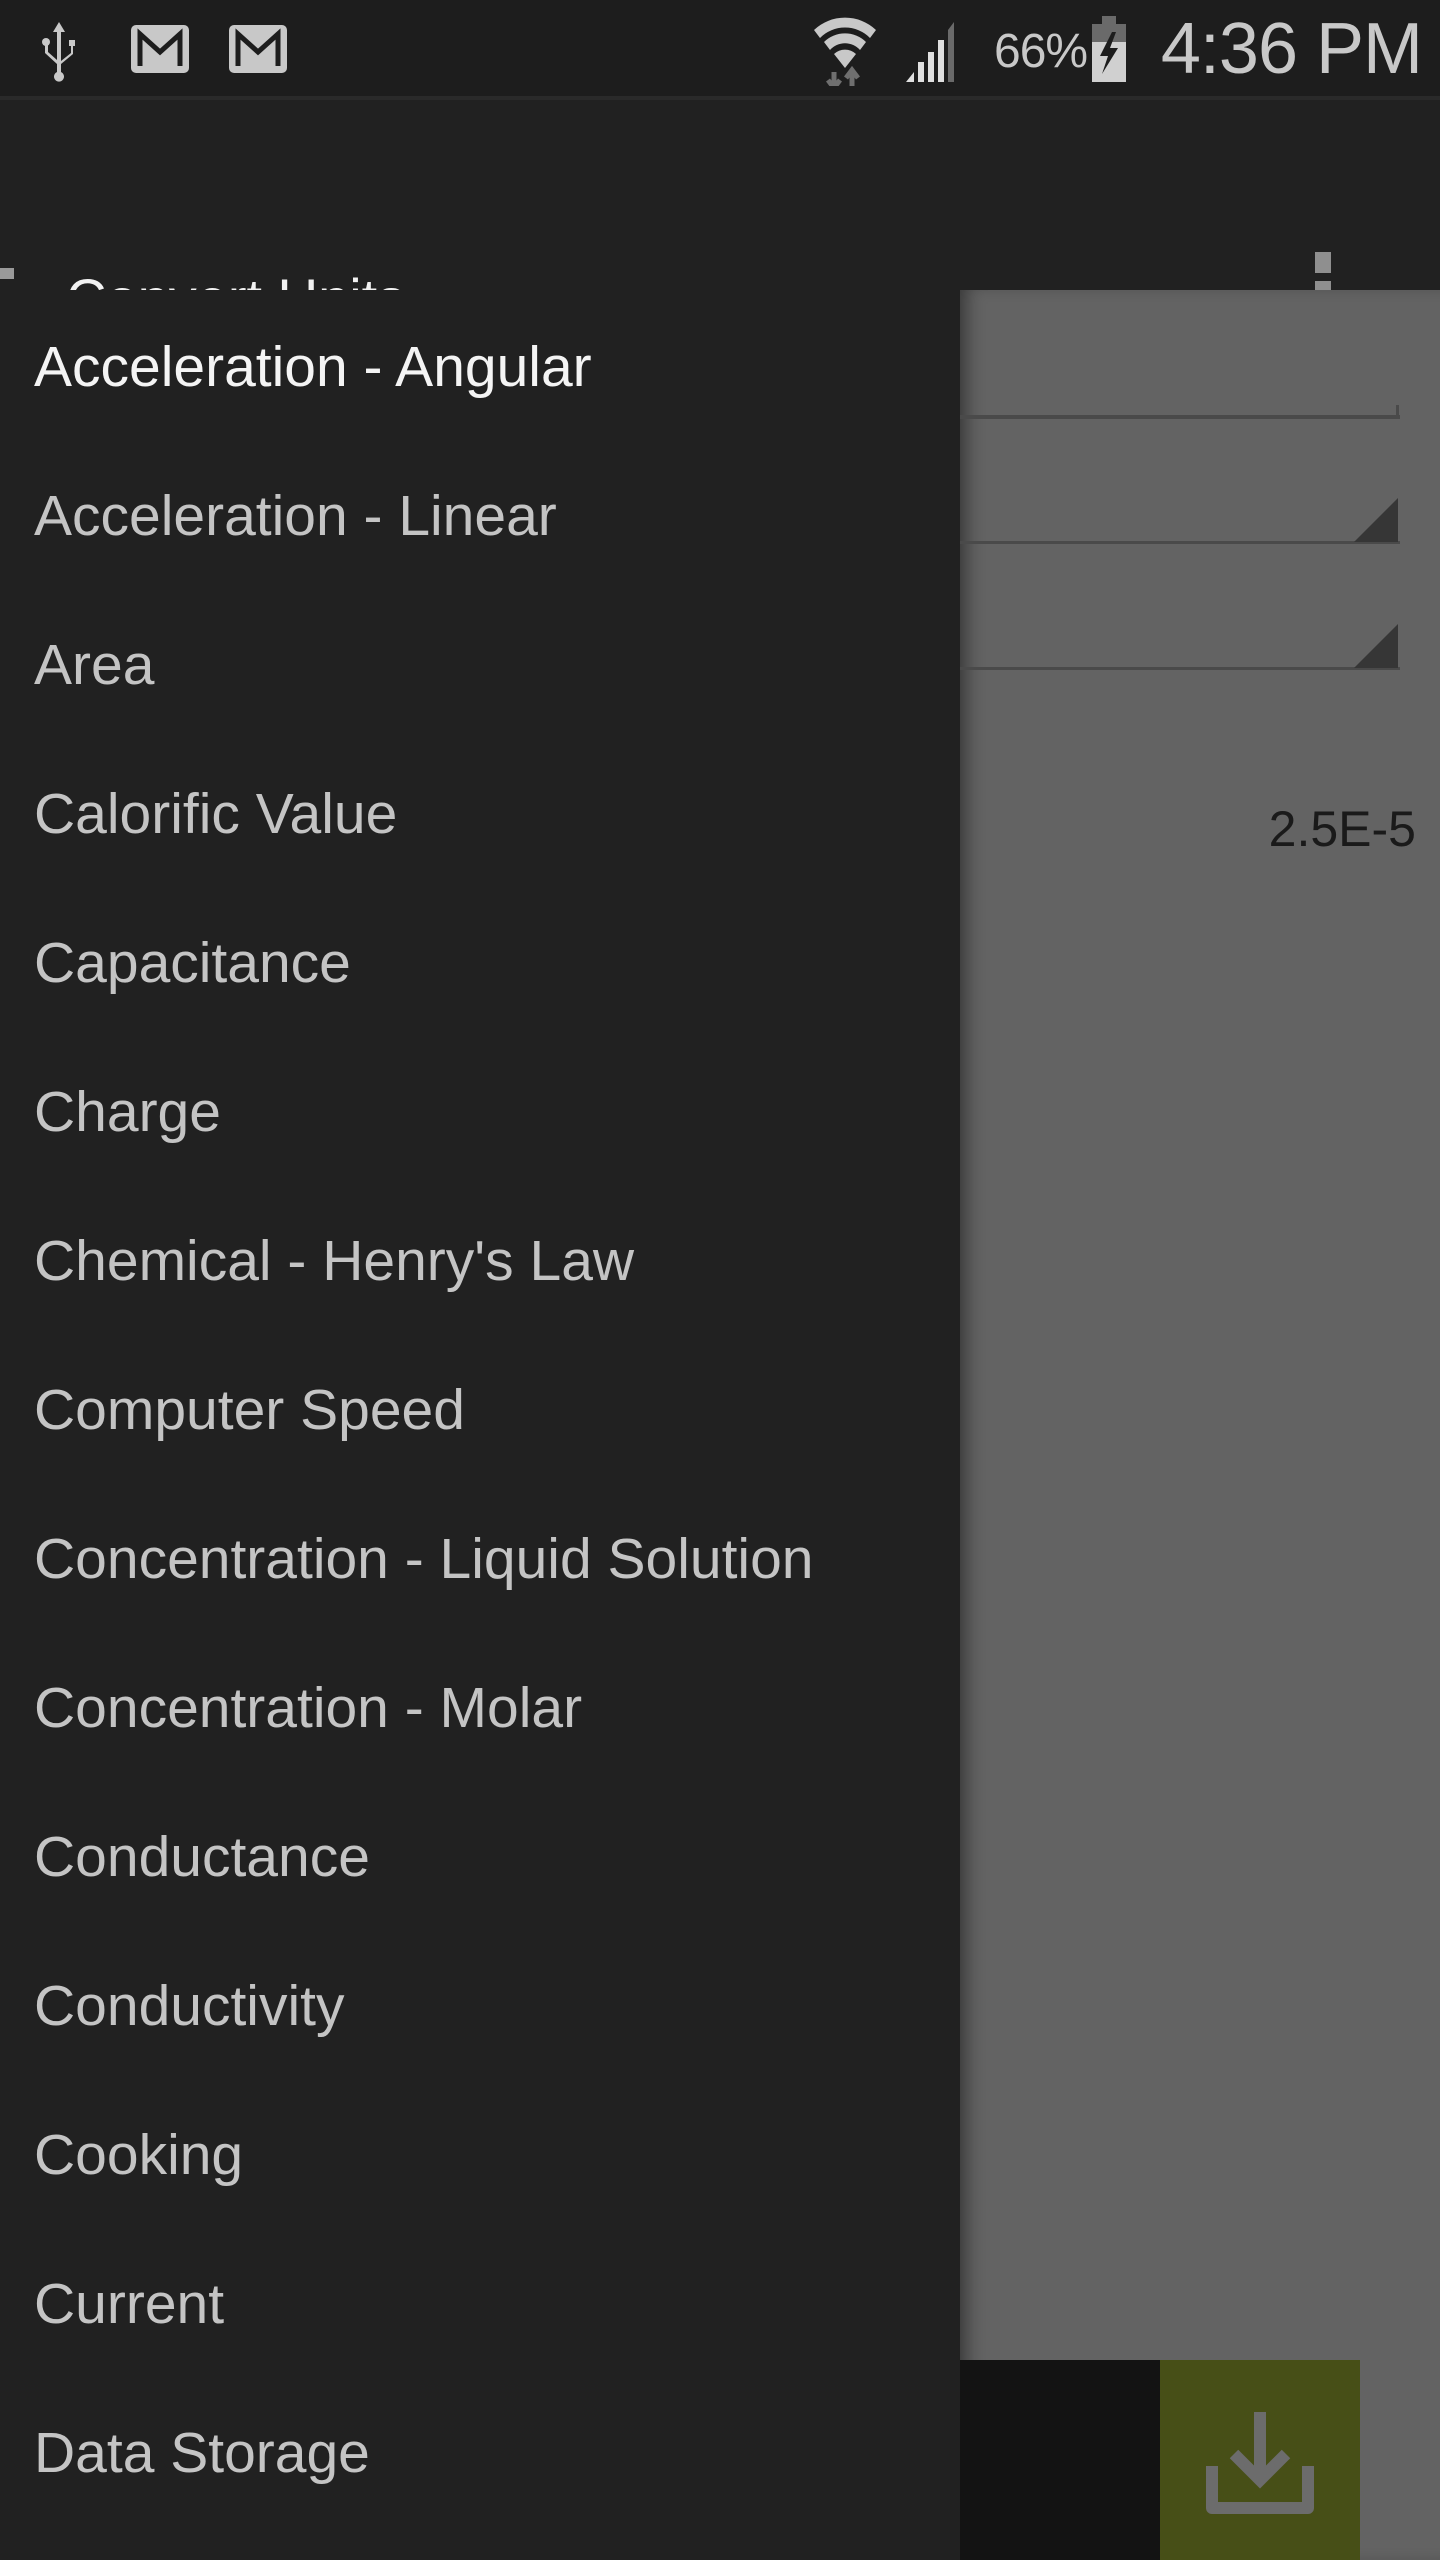 This screenshot has height=2560, width=1440. Describe the element at coordinates (313, 367) in the screenshot. I see `drawer-item-acceleration-angular: Acceleration - Angular` at that location.